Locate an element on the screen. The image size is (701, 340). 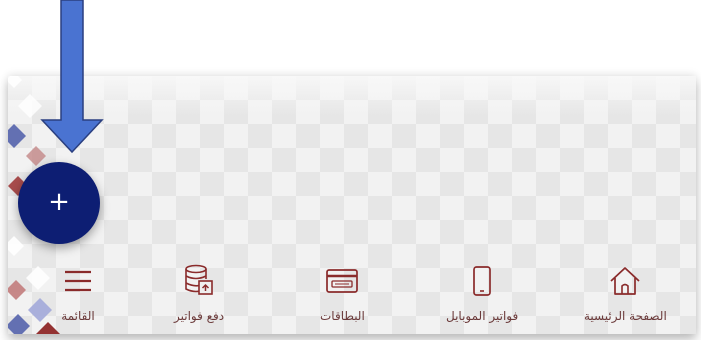
home-icon is located at coordinates (625, 281).